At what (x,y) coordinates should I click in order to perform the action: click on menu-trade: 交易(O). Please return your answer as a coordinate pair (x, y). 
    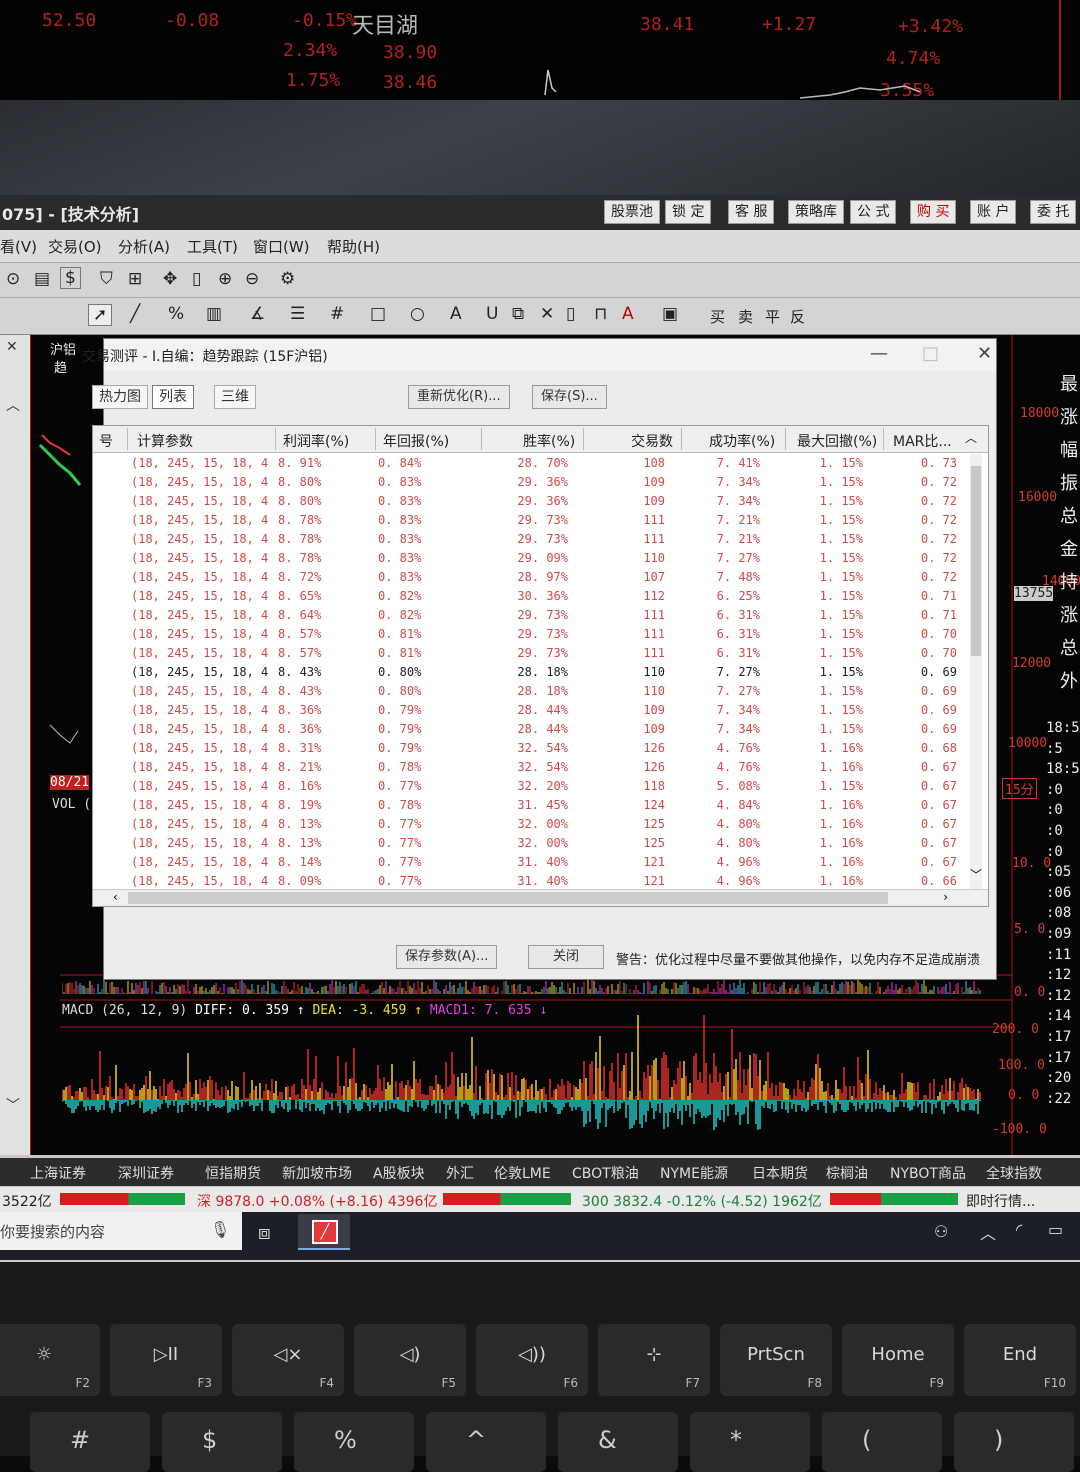
    Looking at the image, I should click on (75, 246).